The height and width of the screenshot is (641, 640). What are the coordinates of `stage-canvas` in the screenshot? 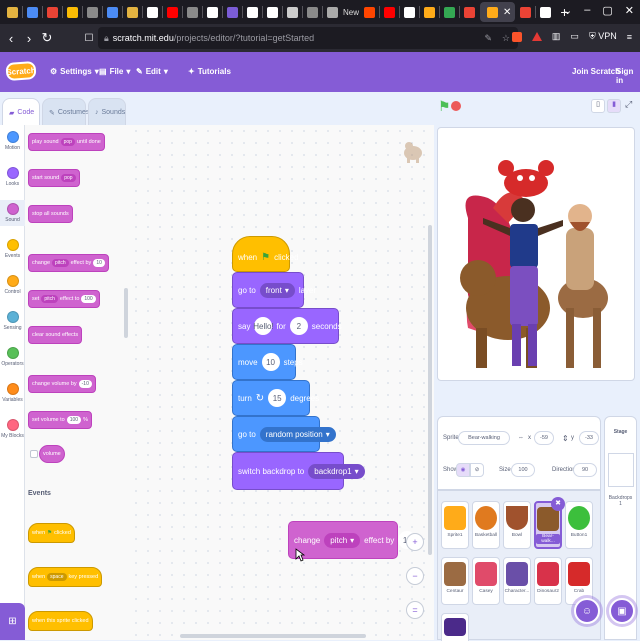 It's located at (536, 254).